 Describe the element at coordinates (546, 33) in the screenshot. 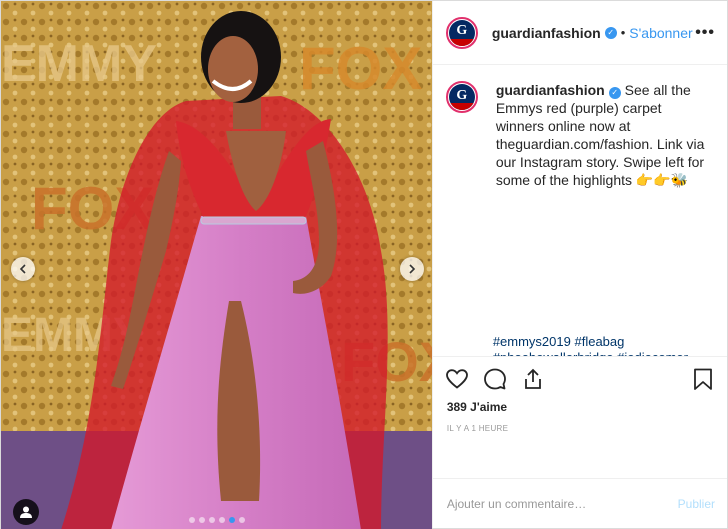

I see `username-link: guardianfashion` at that location.